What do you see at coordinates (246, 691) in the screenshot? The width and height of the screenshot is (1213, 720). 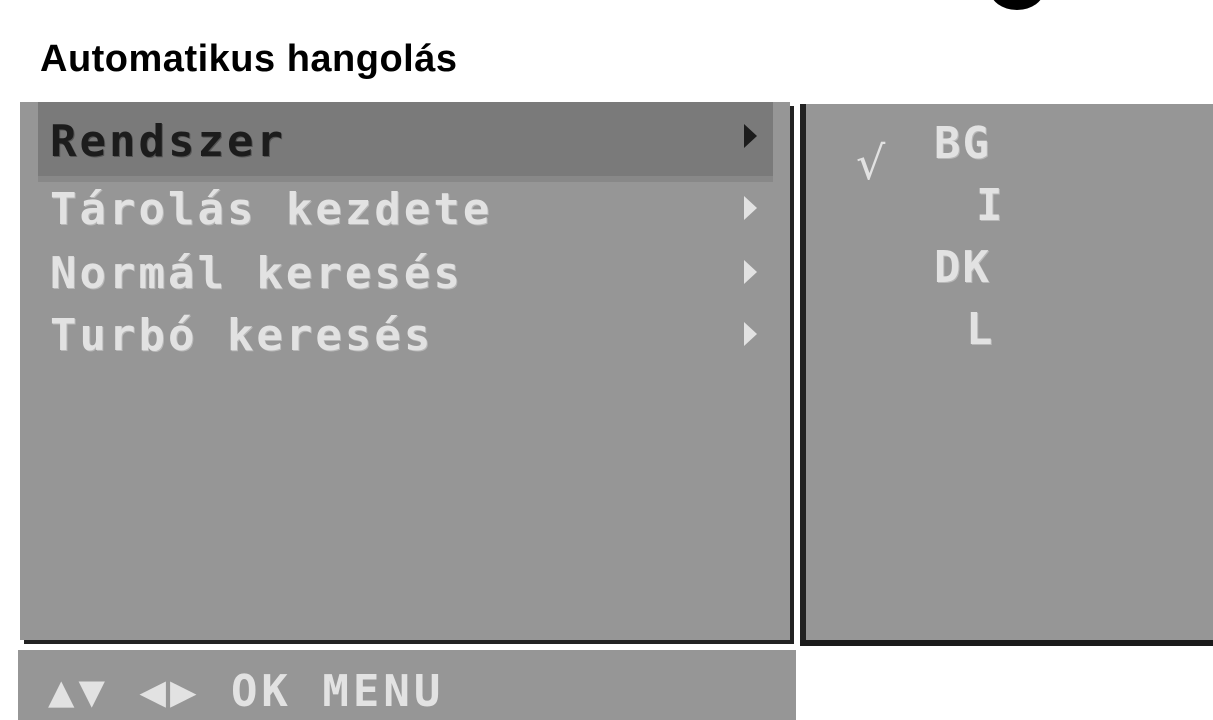 I see `footer-hint: ▲▼ ◀▶ OK MENU` at bounding box center [246, 691].